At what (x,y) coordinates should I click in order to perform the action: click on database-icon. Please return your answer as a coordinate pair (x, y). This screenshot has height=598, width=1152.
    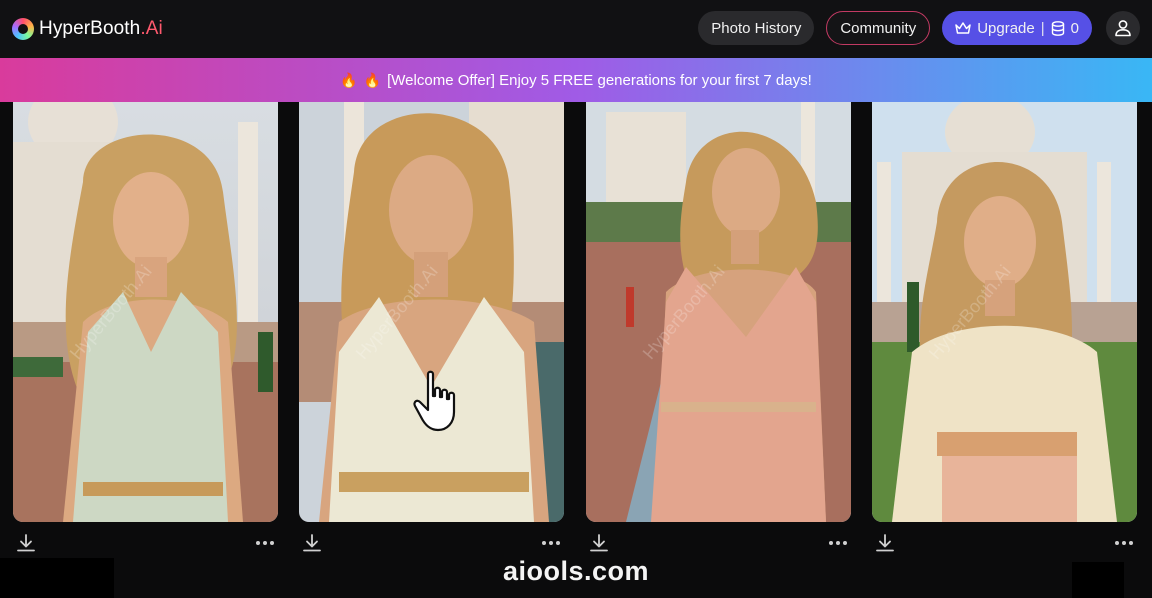
    Looking at the image, I should click on (1057, 28).